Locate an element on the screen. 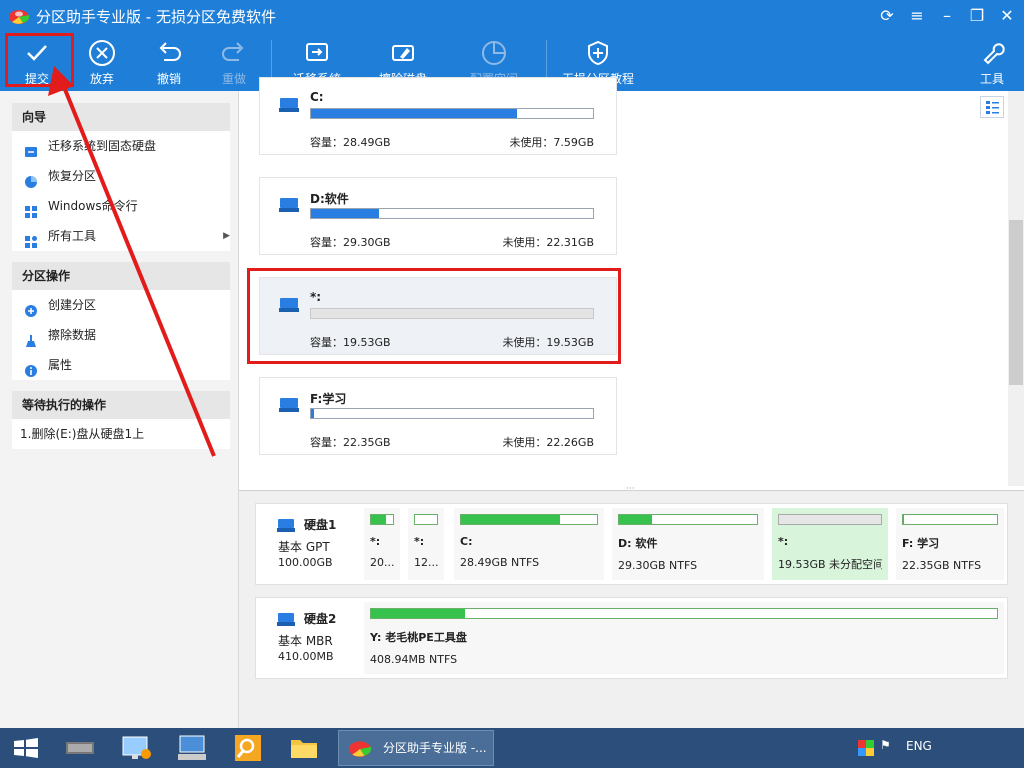 This screenshot has width=1024, height=768. view-toggle-icon is located at coordinates (992, 107).